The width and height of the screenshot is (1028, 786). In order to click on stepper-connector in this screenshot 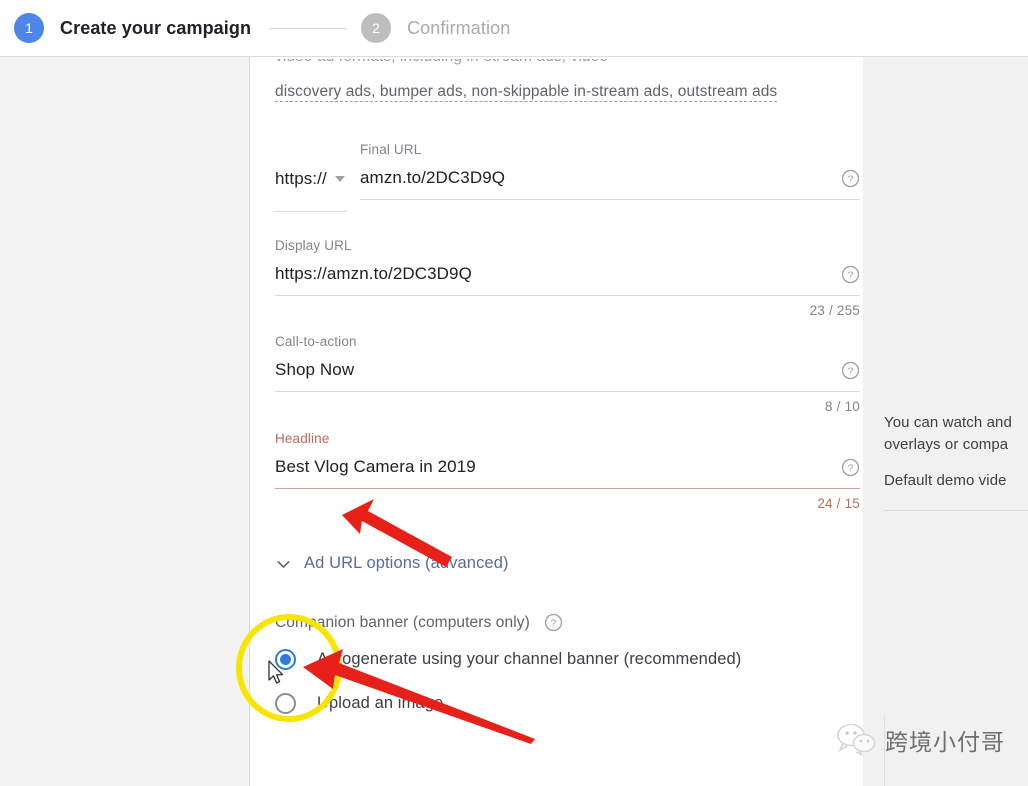, I will do `click(308, 28)`.